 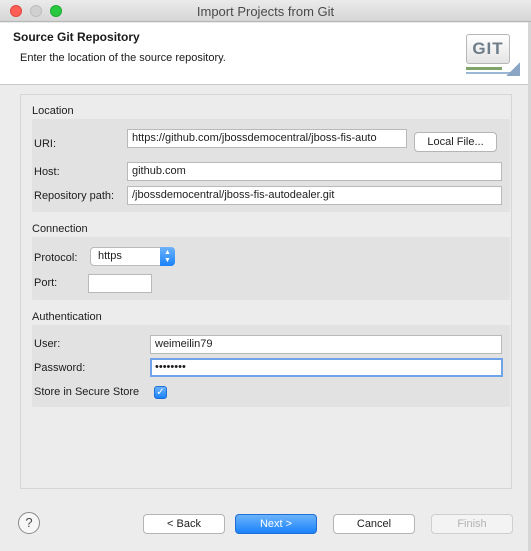 What do you see at coordinates (47, 172) in the screenshot?
I see `host-label: Host:` at bounding box center [47, 172].